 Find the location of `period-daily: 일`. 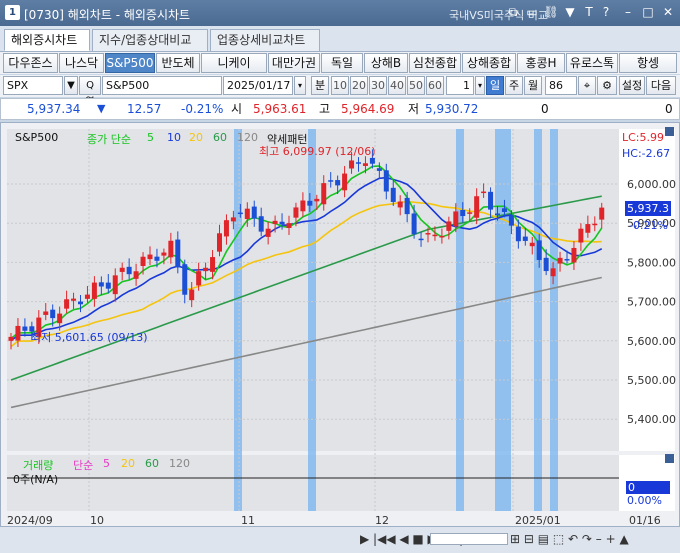

period-daily: 일 is located at coordinates (495, 85).